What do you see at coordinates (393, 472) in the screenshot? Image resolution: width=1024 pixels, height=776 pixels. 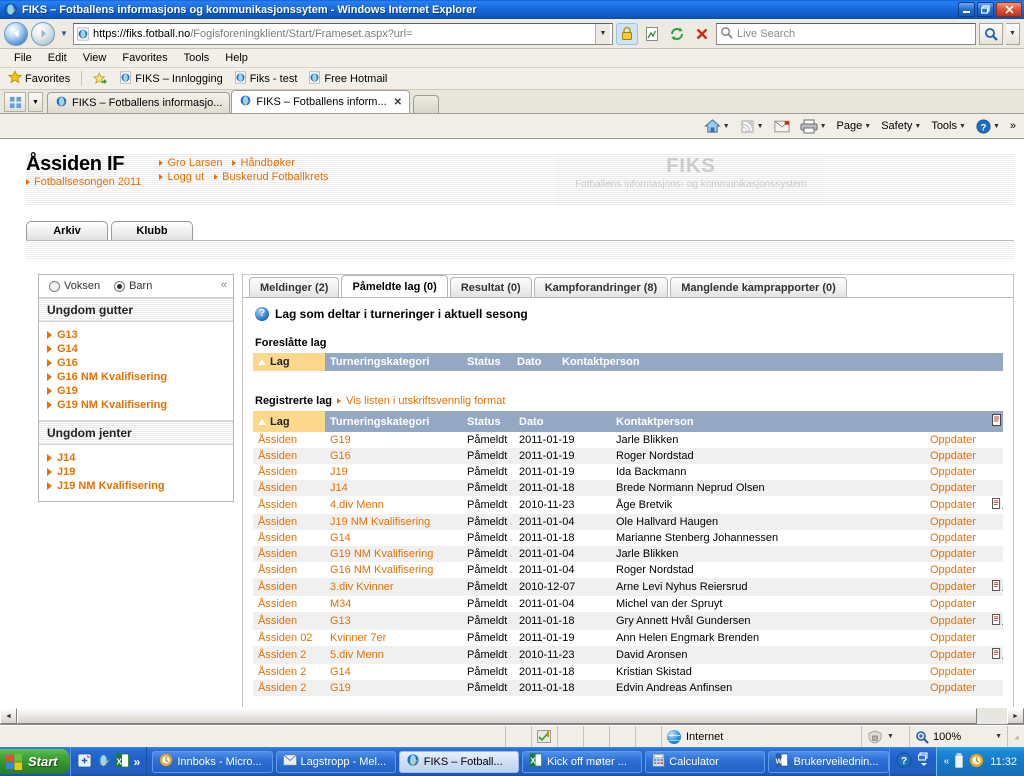 I see `cell-turneringskategori: J19` at bounding box center [393, 472].